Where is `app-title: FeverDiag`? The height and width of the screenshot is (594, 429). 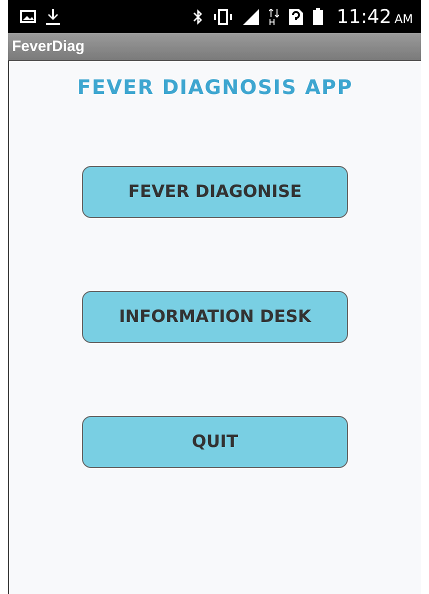 app-title: FeverDiag is located at coordinates (48, 46).